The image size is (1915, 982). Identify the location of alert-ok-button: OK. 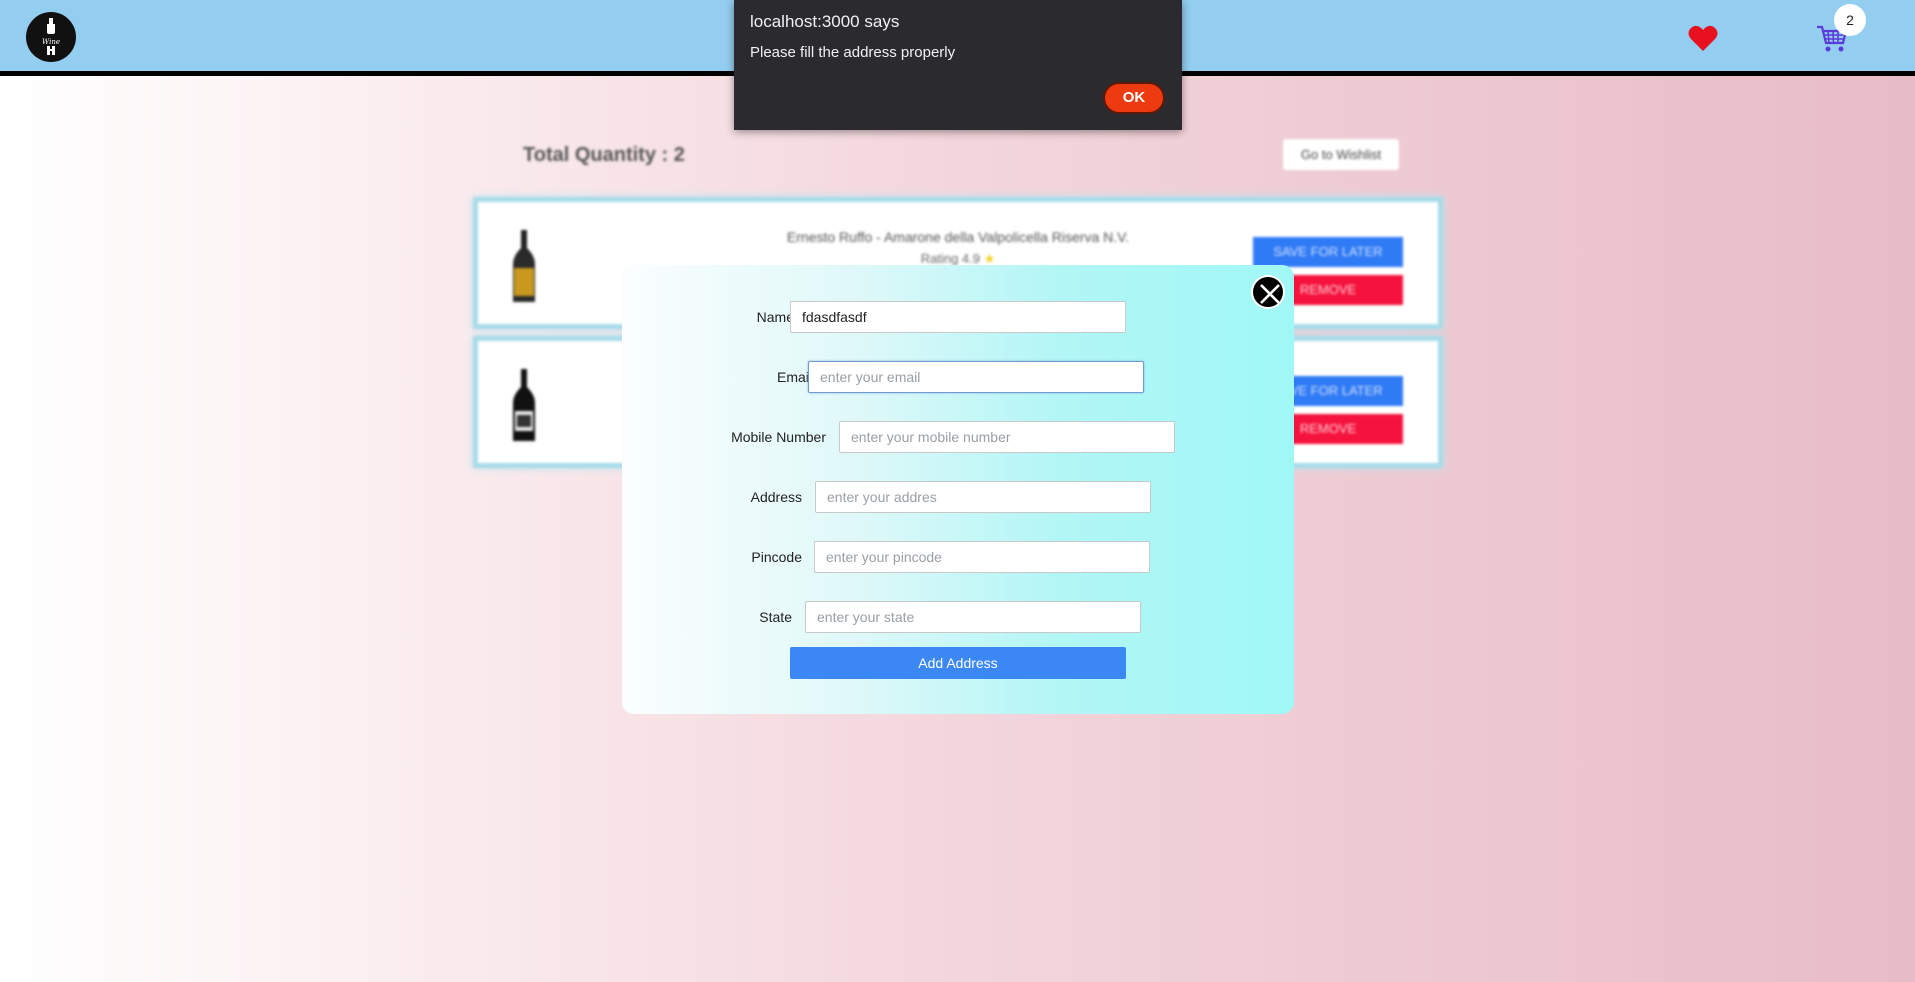
(1134, 98).